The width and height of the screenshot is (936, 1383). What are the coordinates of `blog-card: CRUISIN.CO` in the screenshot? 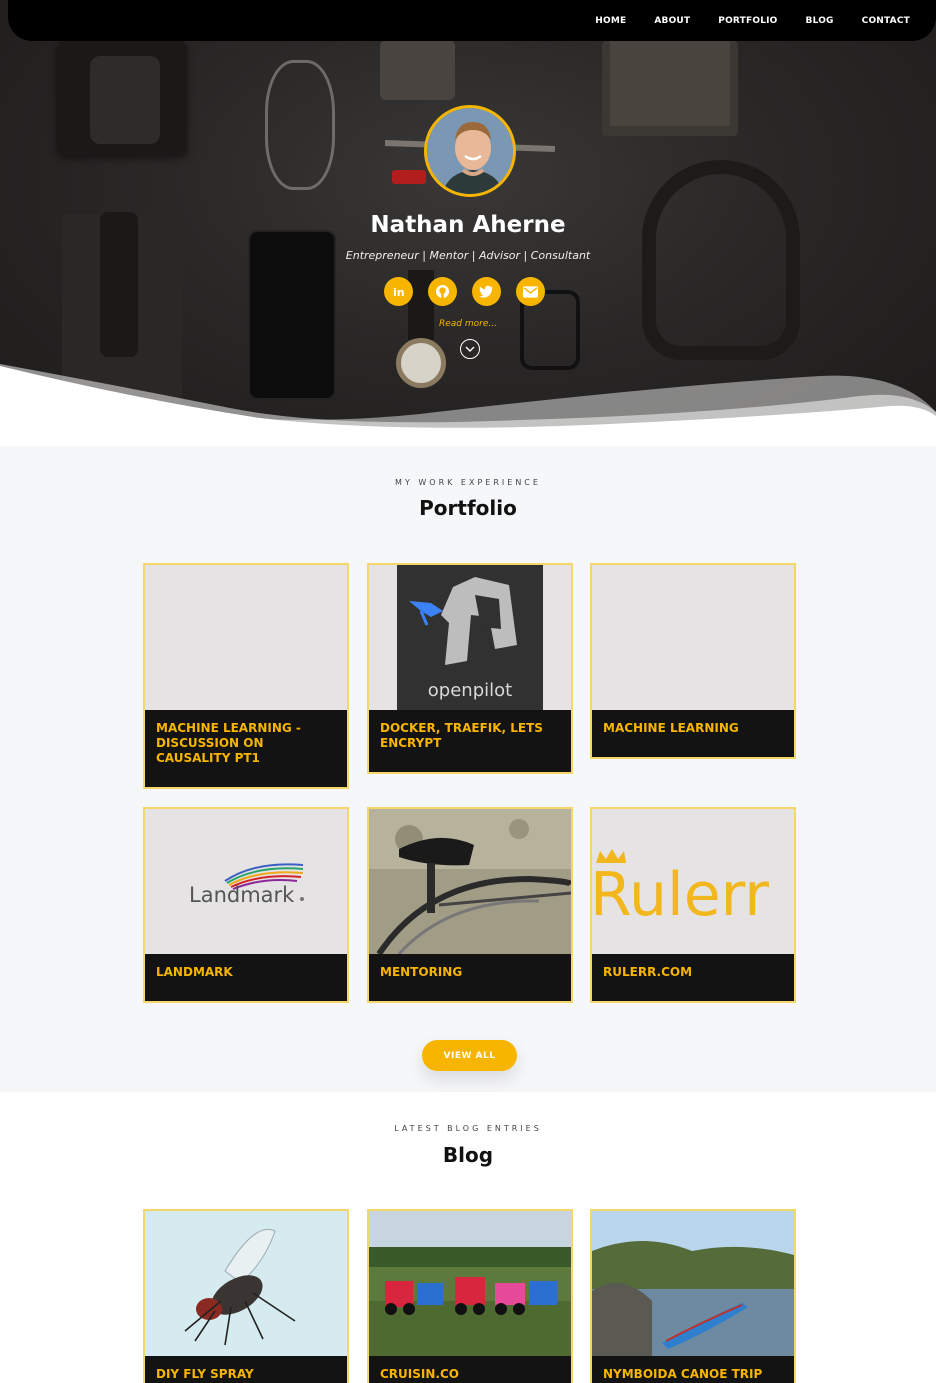 It's located at (470, 1296).